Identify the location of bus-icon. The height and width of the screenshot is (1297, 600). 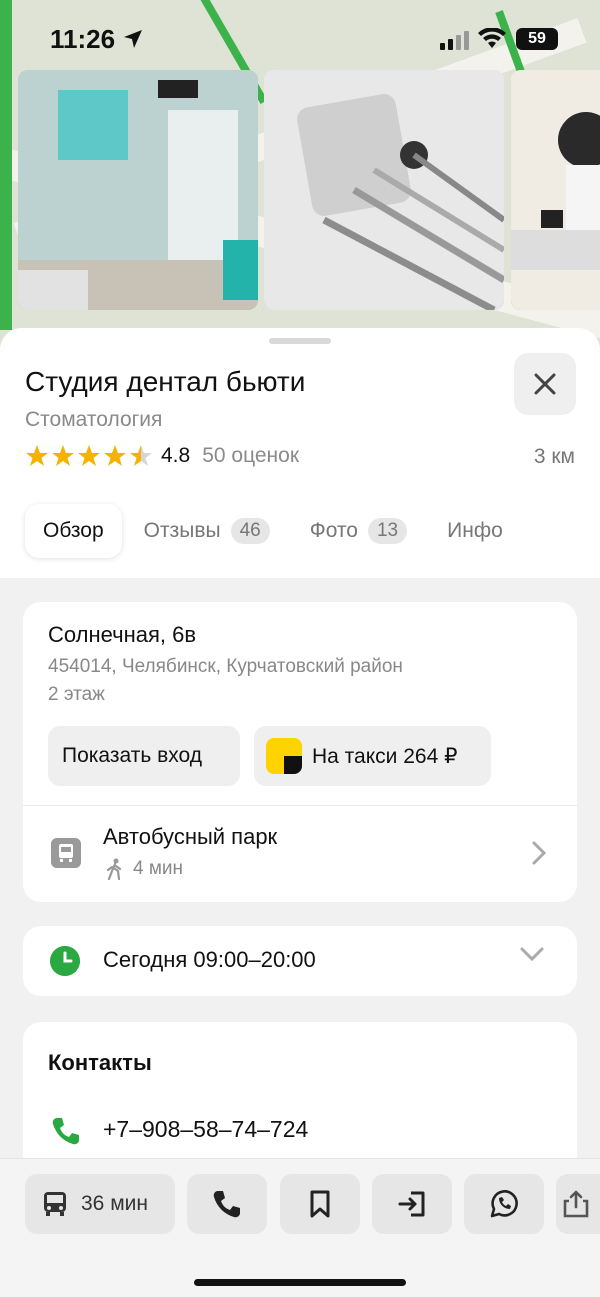
(55, 1204).